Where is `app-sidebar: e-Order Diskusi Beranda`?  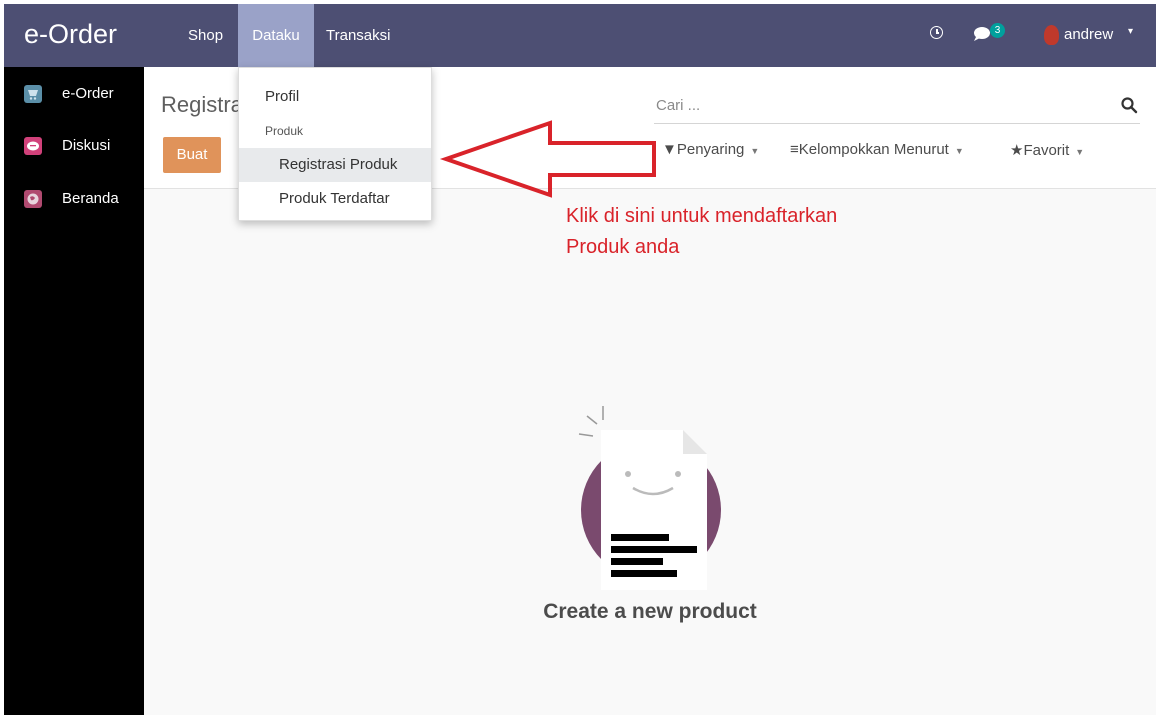
app-sidebar: e-Order Diskusi Beranda is located at coordinates (74, 391).